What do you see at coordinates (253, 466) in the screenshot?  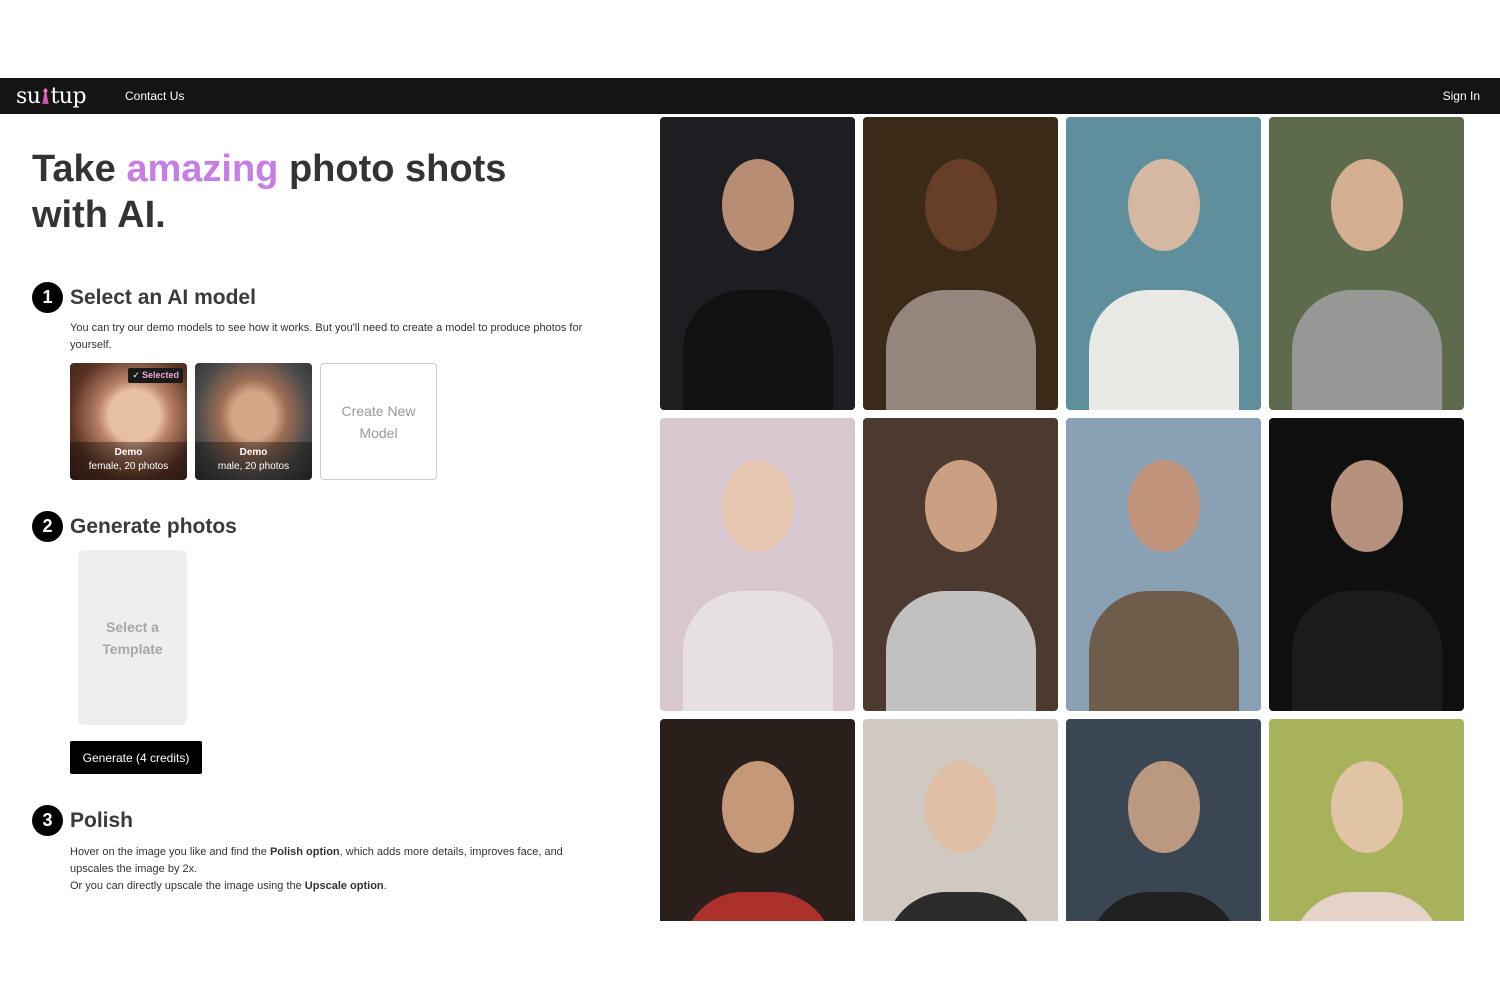 I see `model-meta: male, 20 photos` at bounding box center [253, 466].